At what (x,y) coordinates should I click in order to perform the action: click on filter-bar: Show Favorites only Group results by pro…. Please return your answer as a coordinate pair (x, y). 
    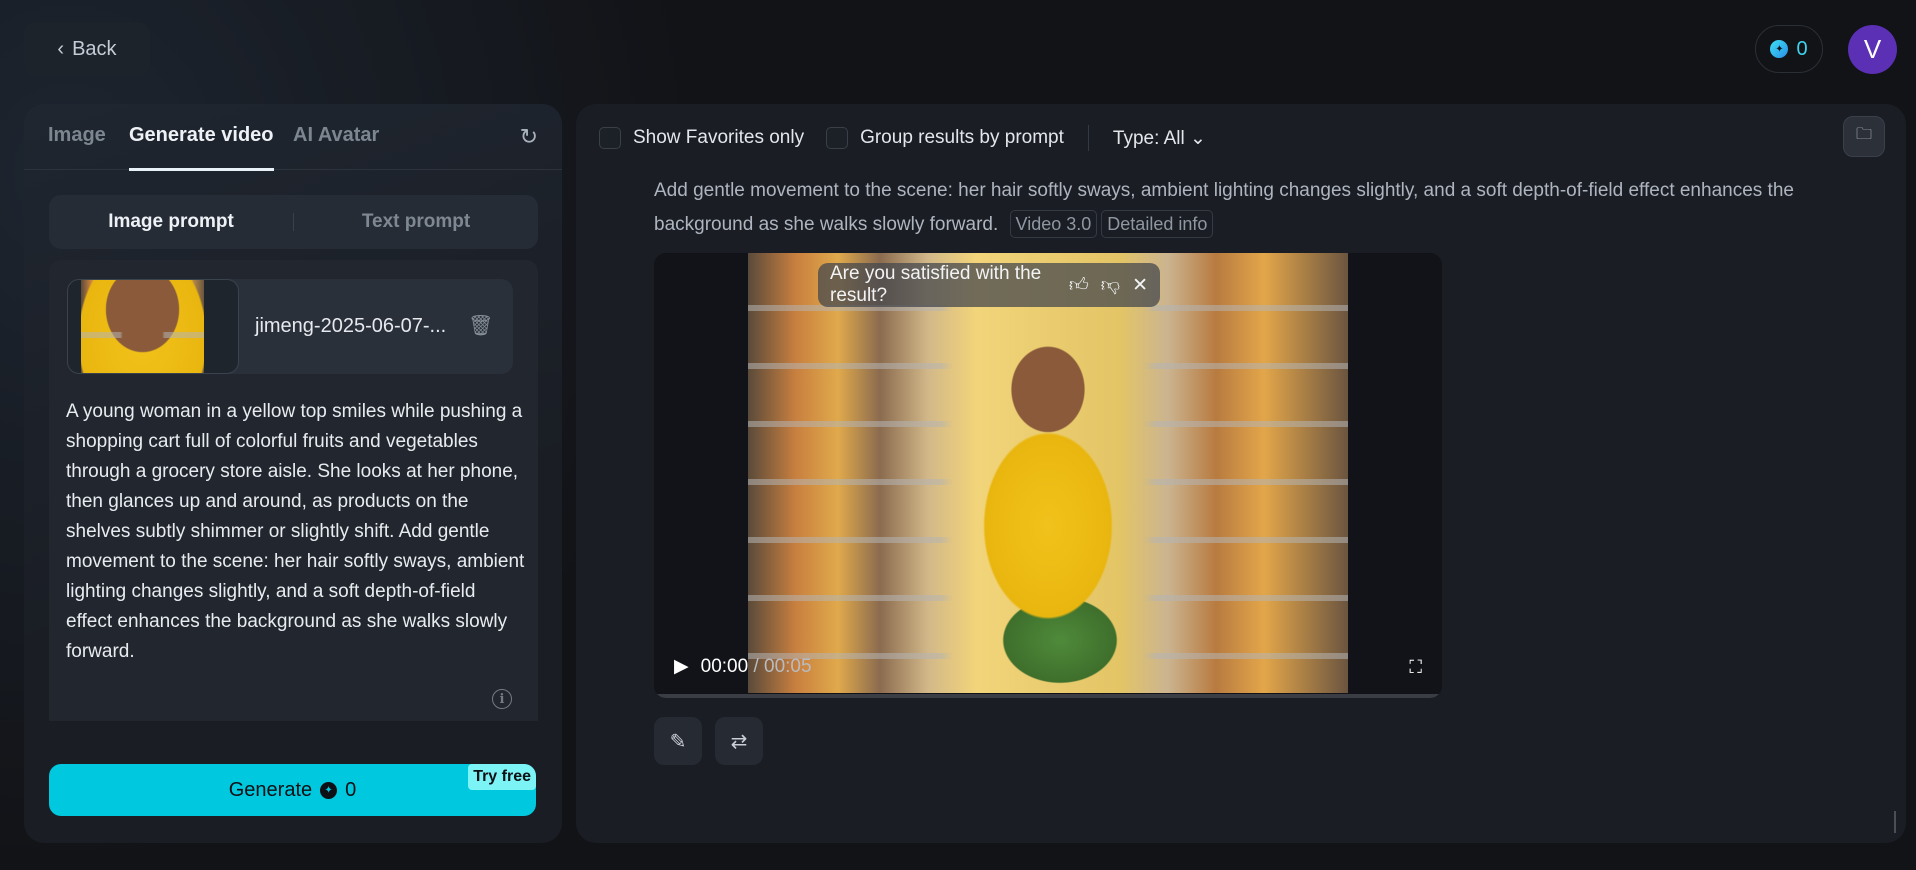
    Looking at the image, I should click on (902, 138).